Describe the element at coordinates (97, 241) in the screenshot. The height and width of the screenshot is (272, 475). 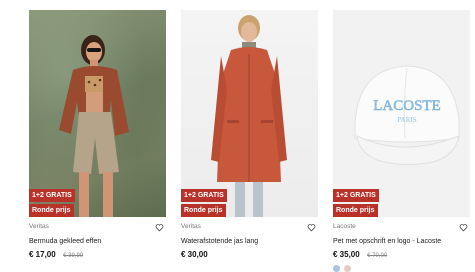
I see `product-name: Bermuda gekleed effen` at that location.